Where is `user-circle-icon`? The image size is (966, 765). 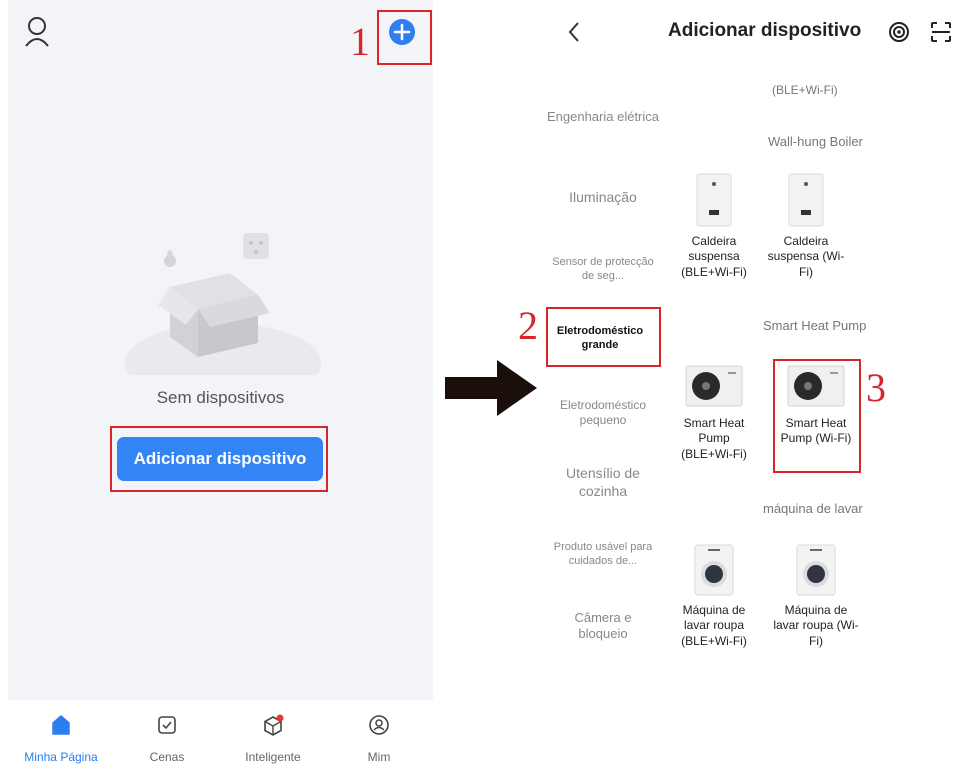
user-circle-icon is located at coordinates (379, 725).